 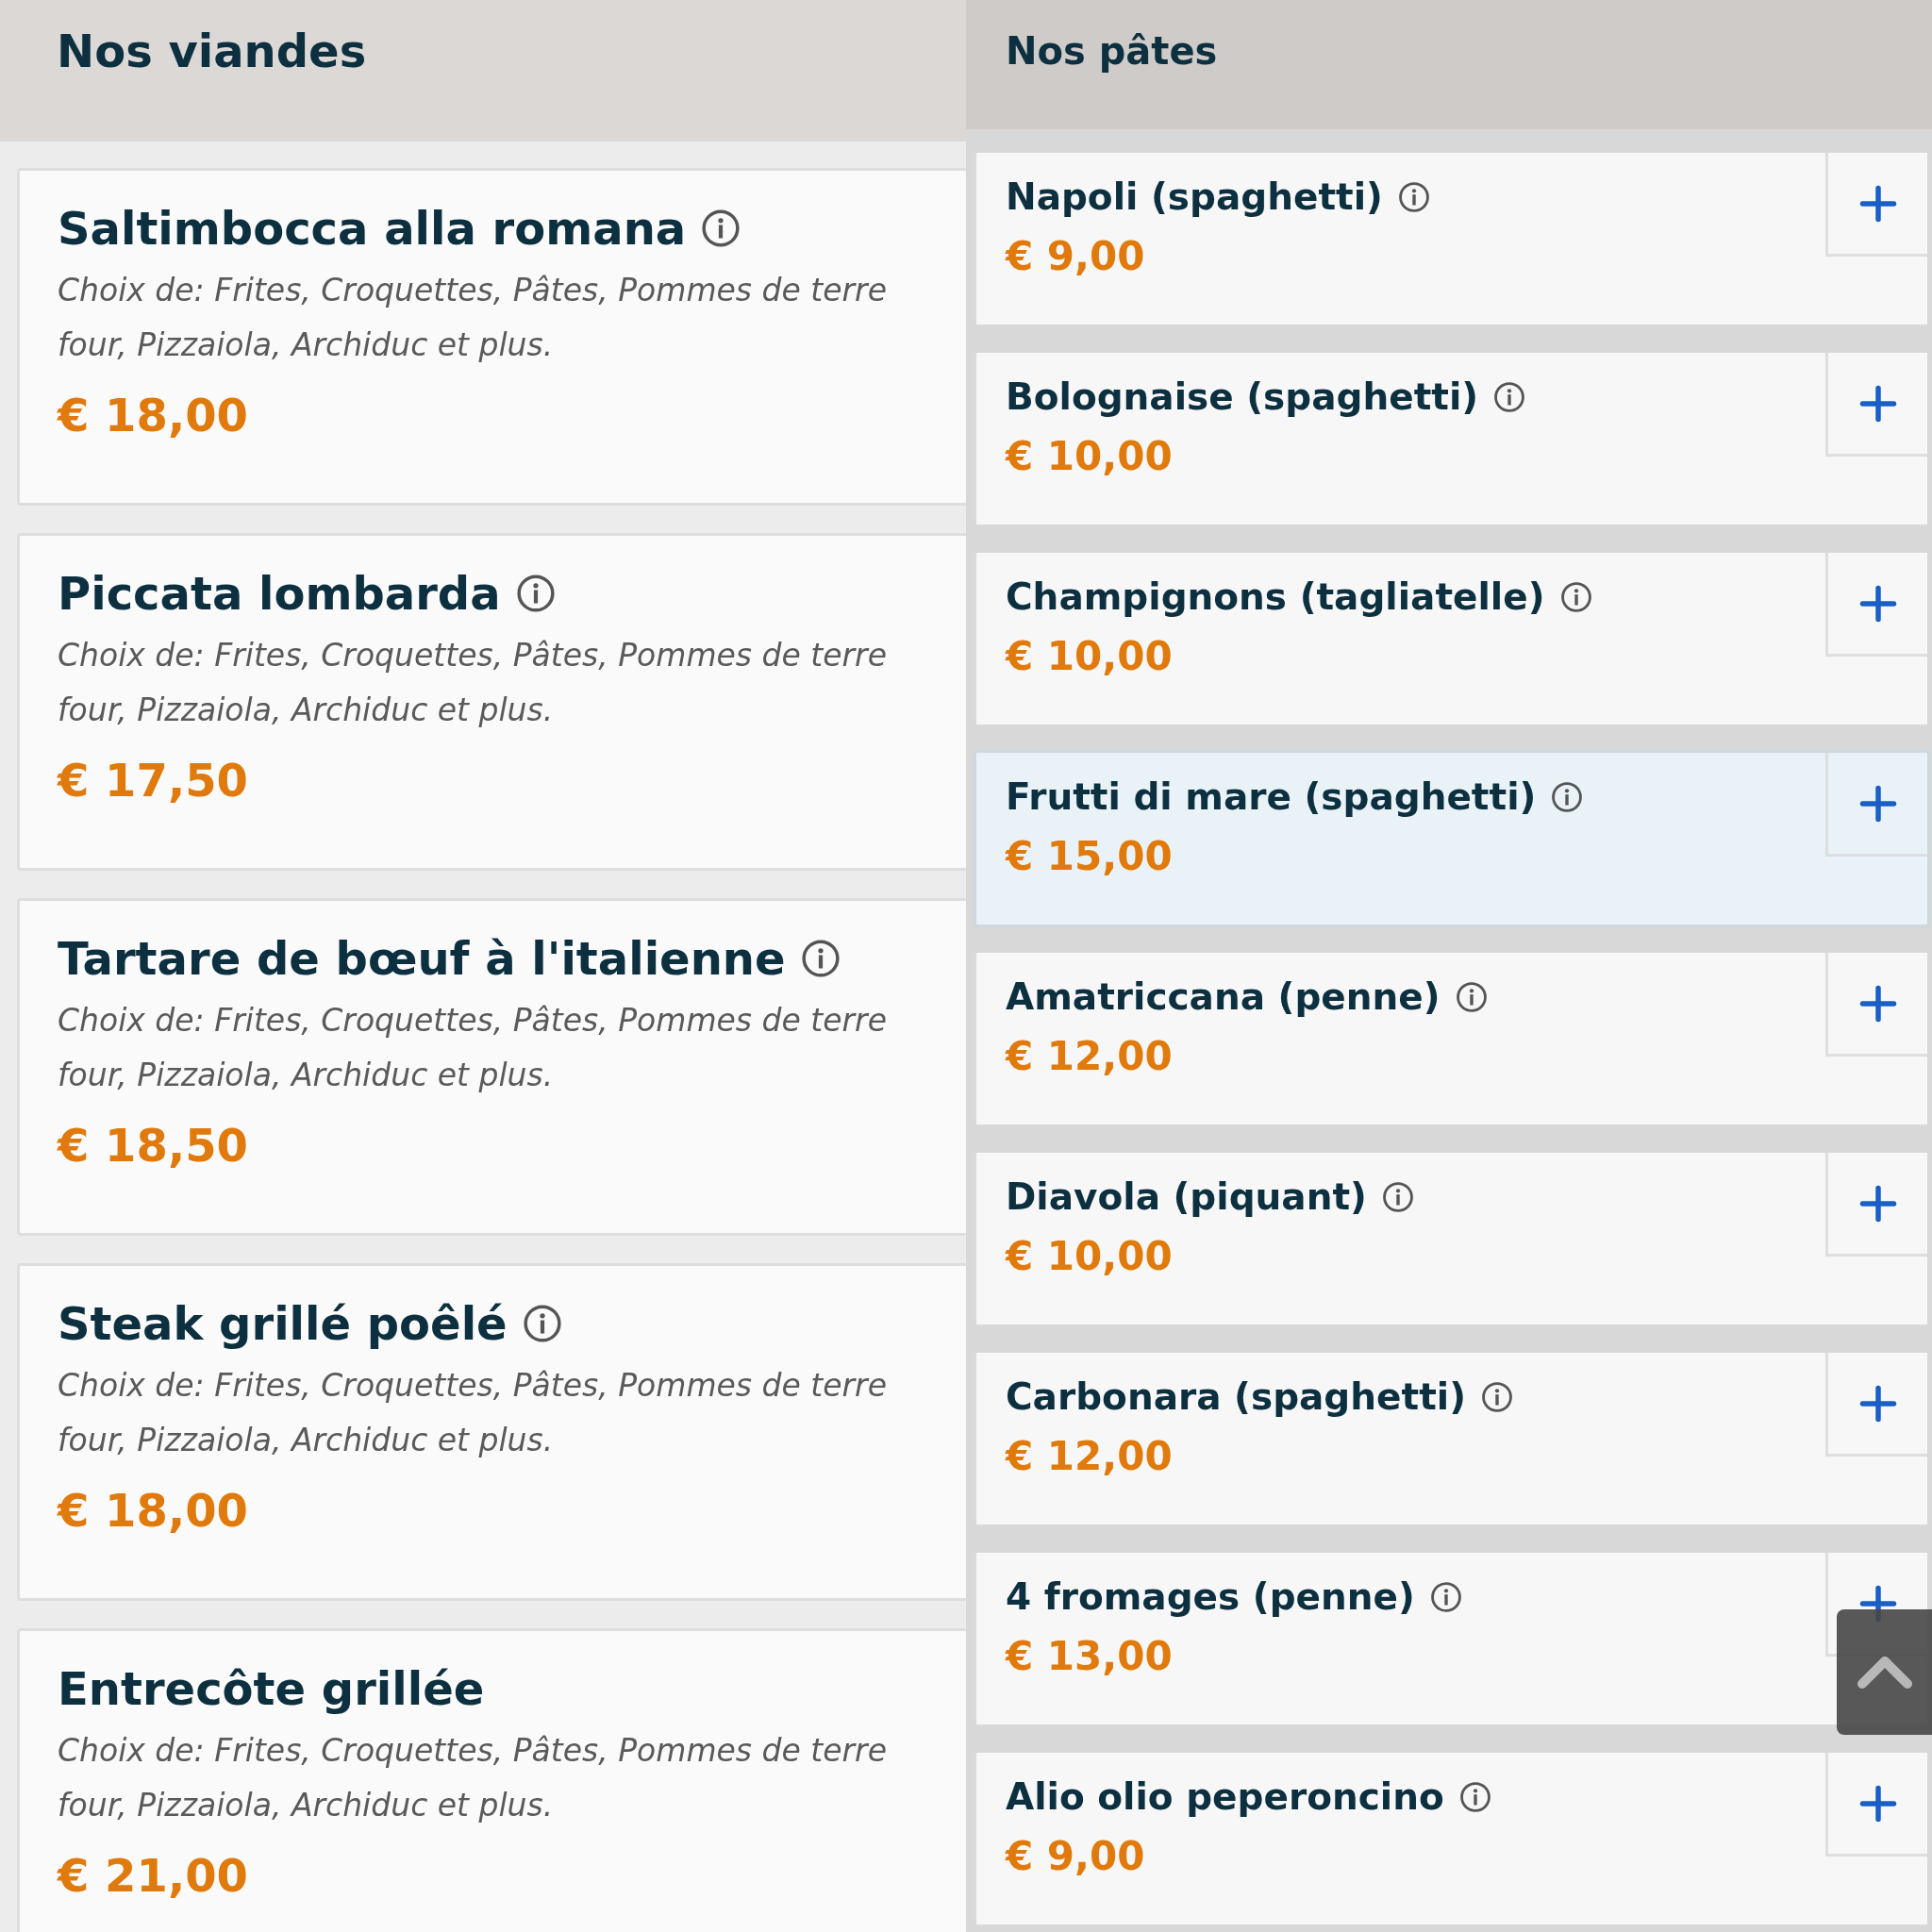 I want to click on dish-name: Amatriccana (penne), so click(x=1223, y=997).